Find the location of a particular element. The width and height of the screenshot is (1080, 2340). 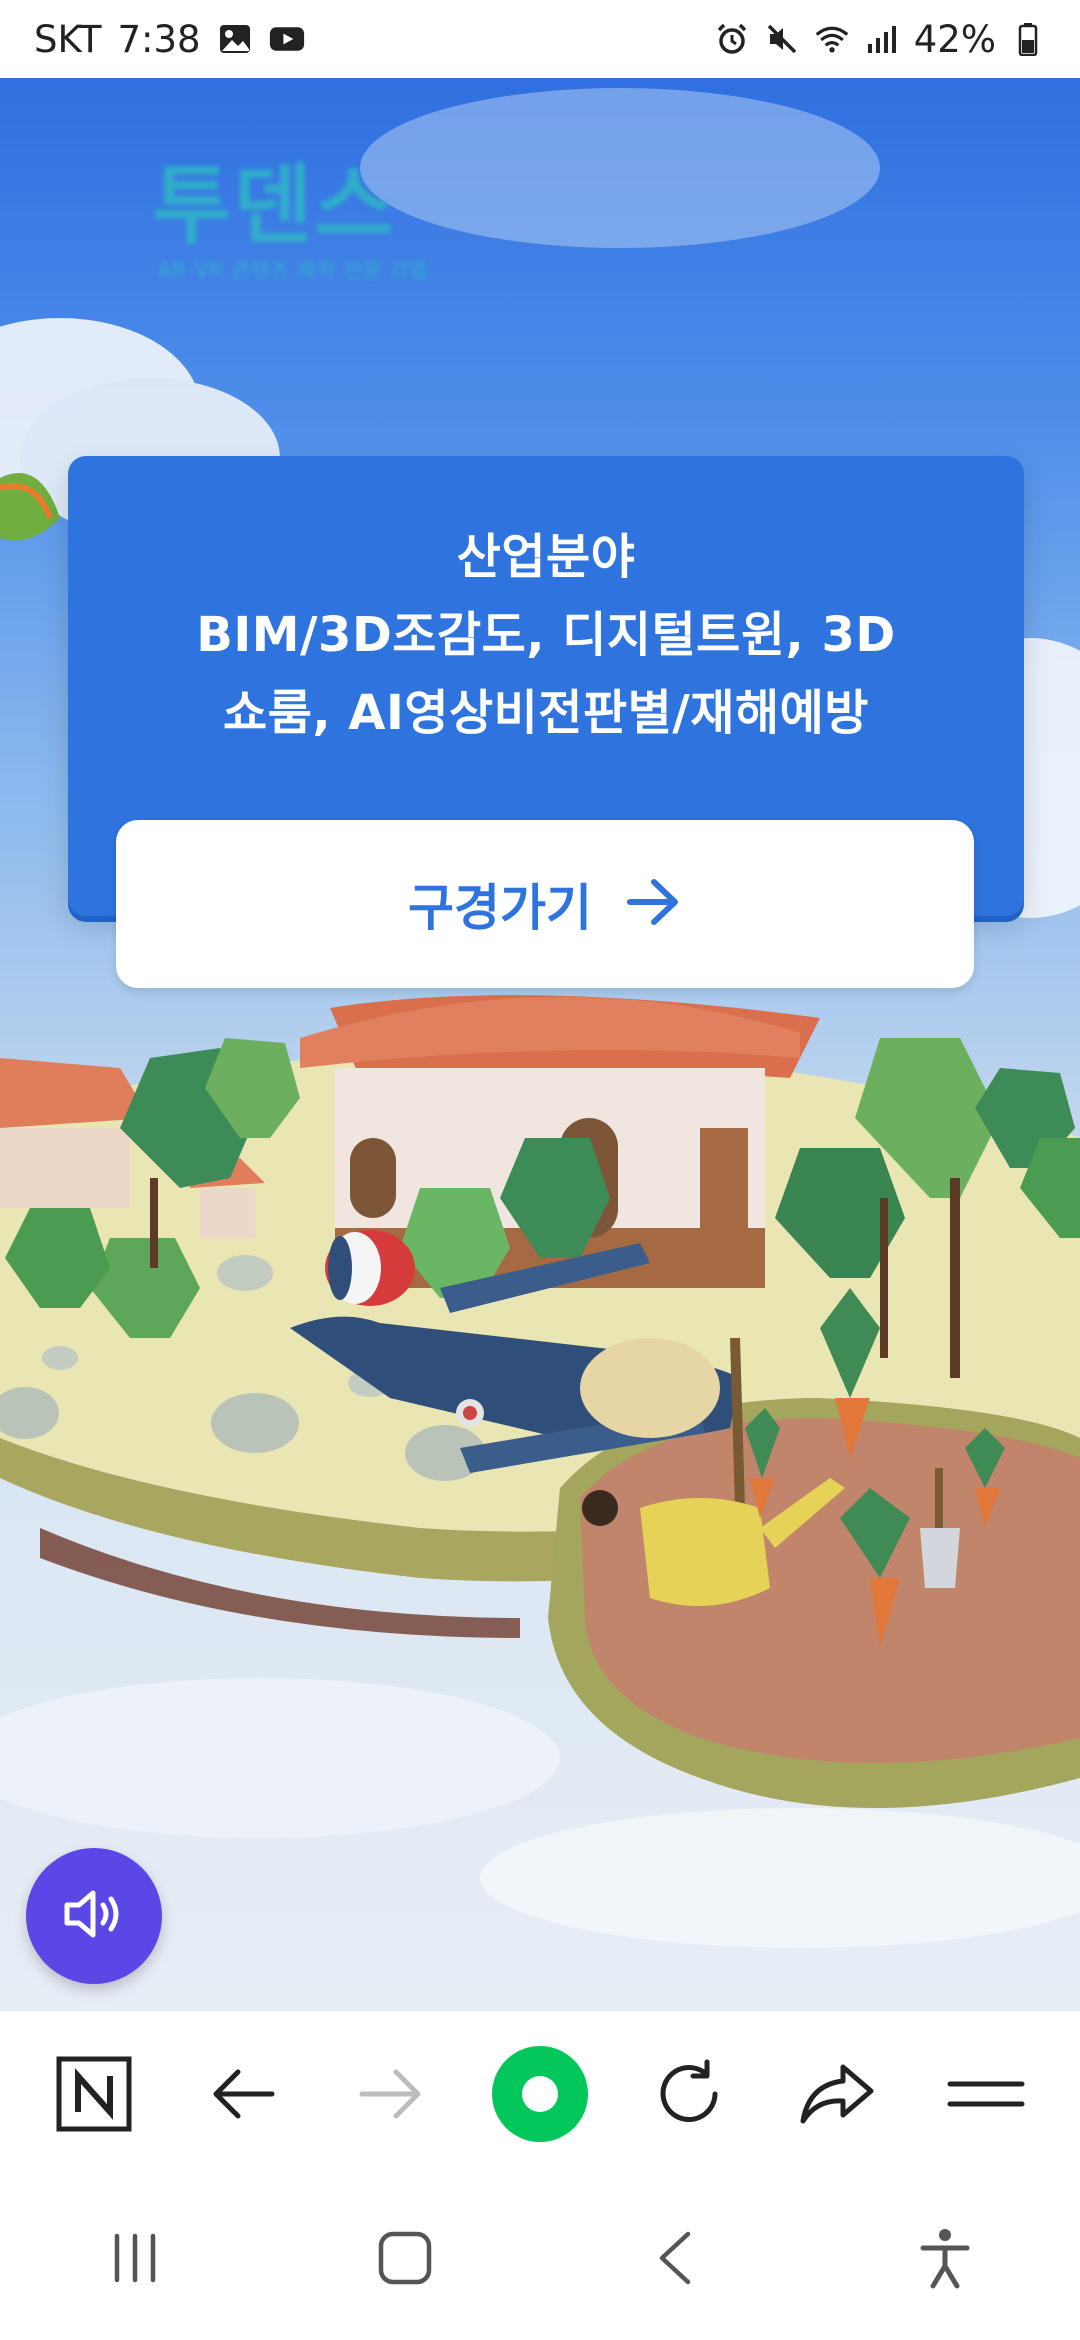

back-arrow-icon is located at coordinates (243, 2096).